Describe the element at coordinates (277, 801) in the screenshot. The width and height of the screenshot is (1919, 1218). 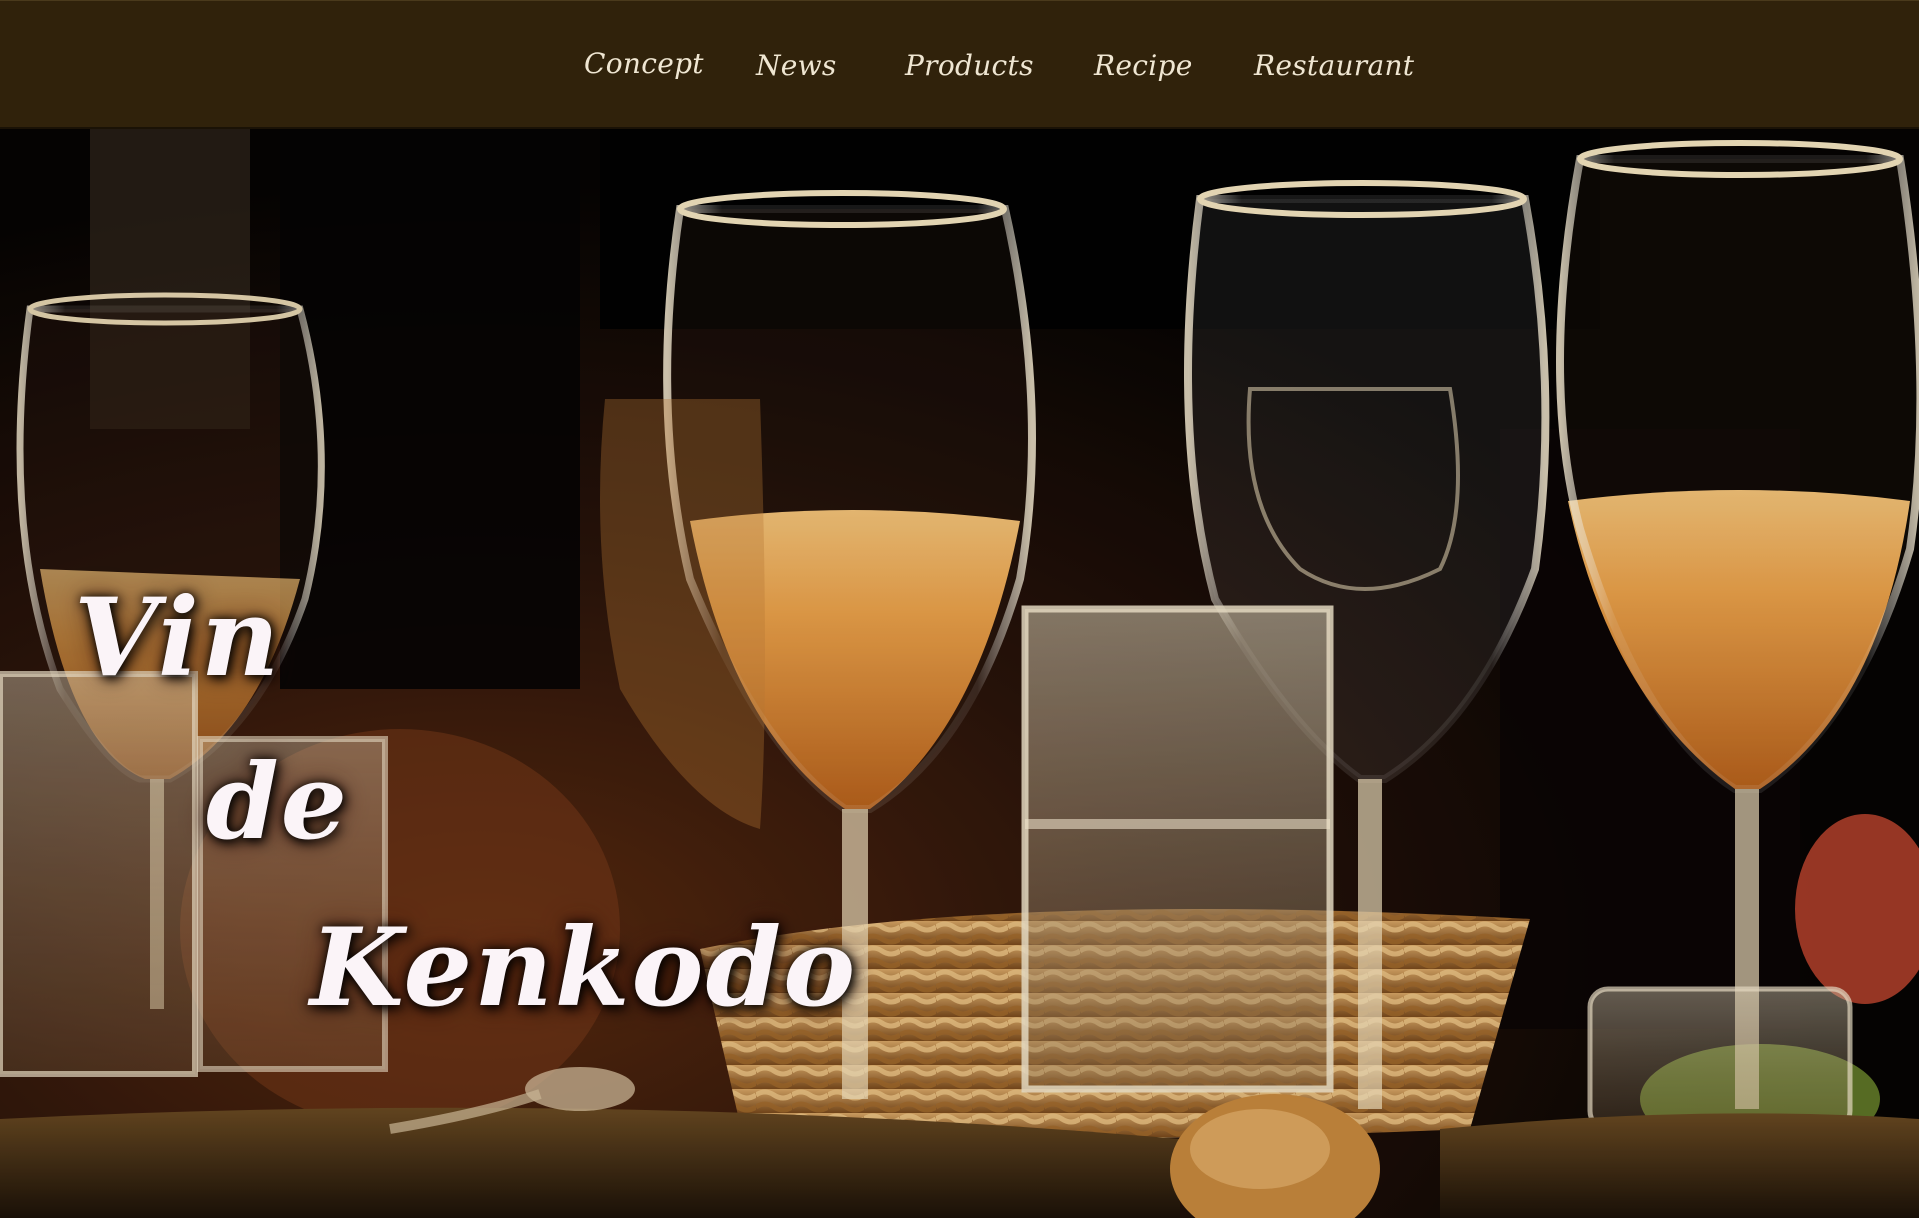
I see `logo-text-de: de` at that location.